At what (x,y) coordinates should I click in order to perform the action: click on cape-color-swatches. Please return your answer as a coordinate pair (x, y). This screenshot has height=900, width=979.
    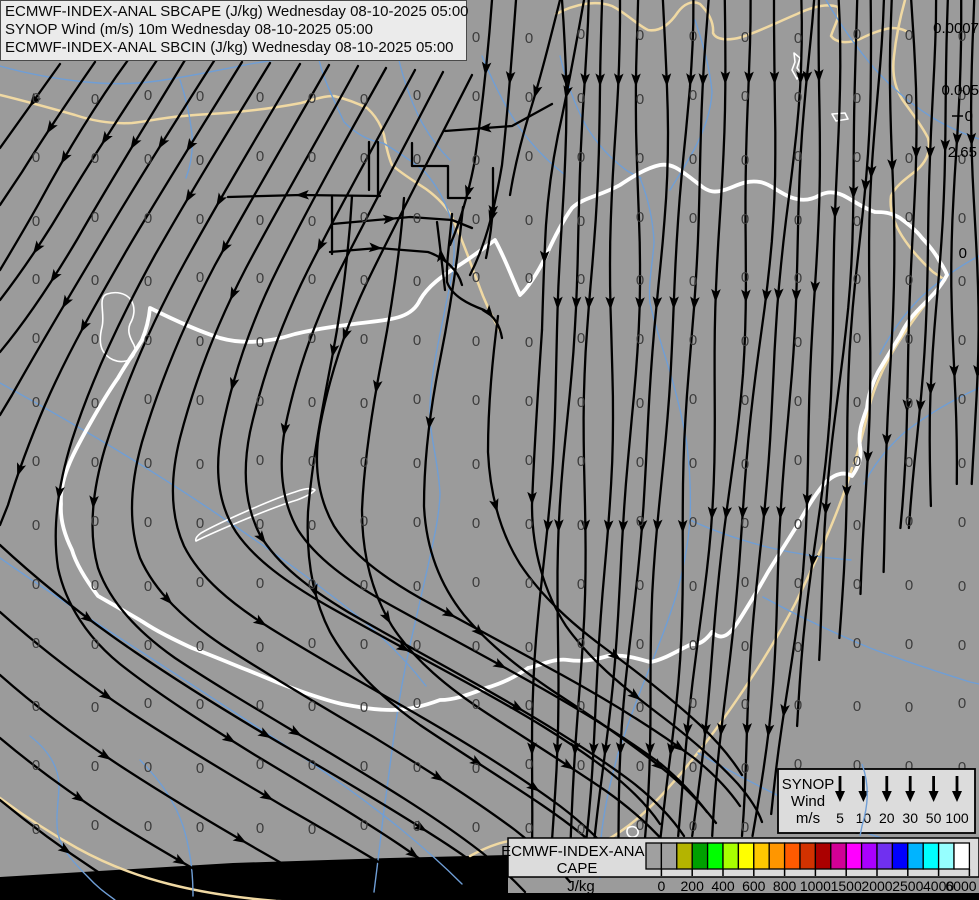
    Looking at the image, I should click on (808, 856).